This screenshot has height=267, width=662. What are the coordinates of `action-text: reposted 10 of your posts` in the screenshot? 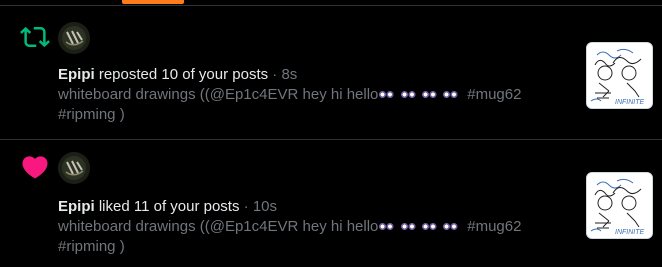 It's located at (181, 74).